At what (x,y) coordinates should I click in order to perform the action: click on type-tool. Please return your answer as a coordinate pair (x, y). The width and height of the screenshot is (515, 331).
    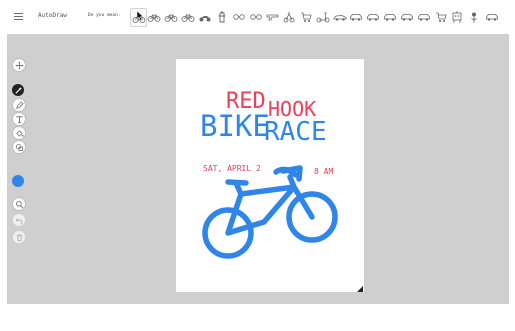
    Looking at the image, I should click on (19, 119).